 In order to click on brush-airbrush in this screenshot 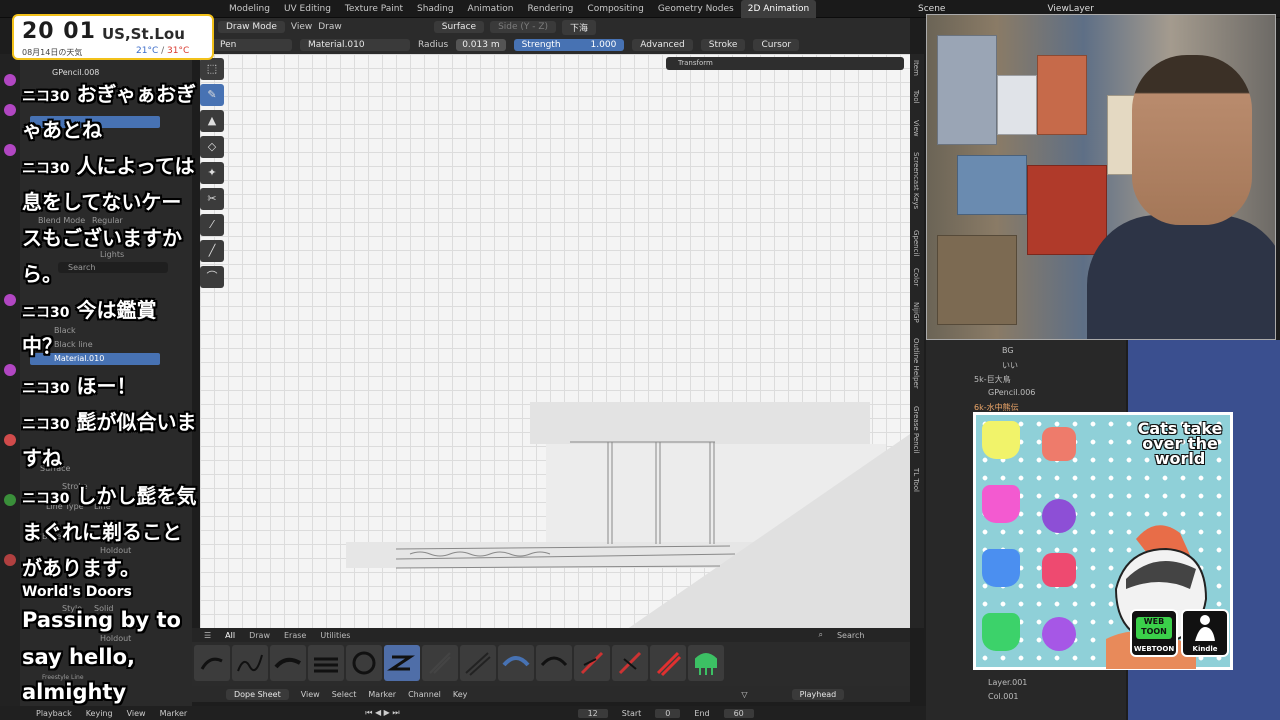, I will do `click(364, 663)`.